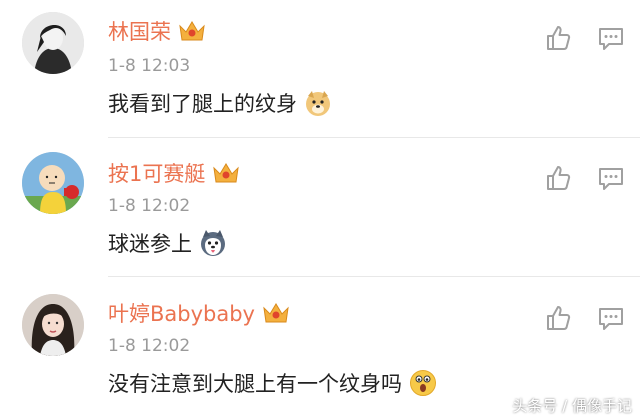 The width and height of the screenshot is (640, 420). What do you see at coordinates (181, 313) in the screenshot?
I see `username: 叶婷Babybaby` at bounding box center [181, 313].